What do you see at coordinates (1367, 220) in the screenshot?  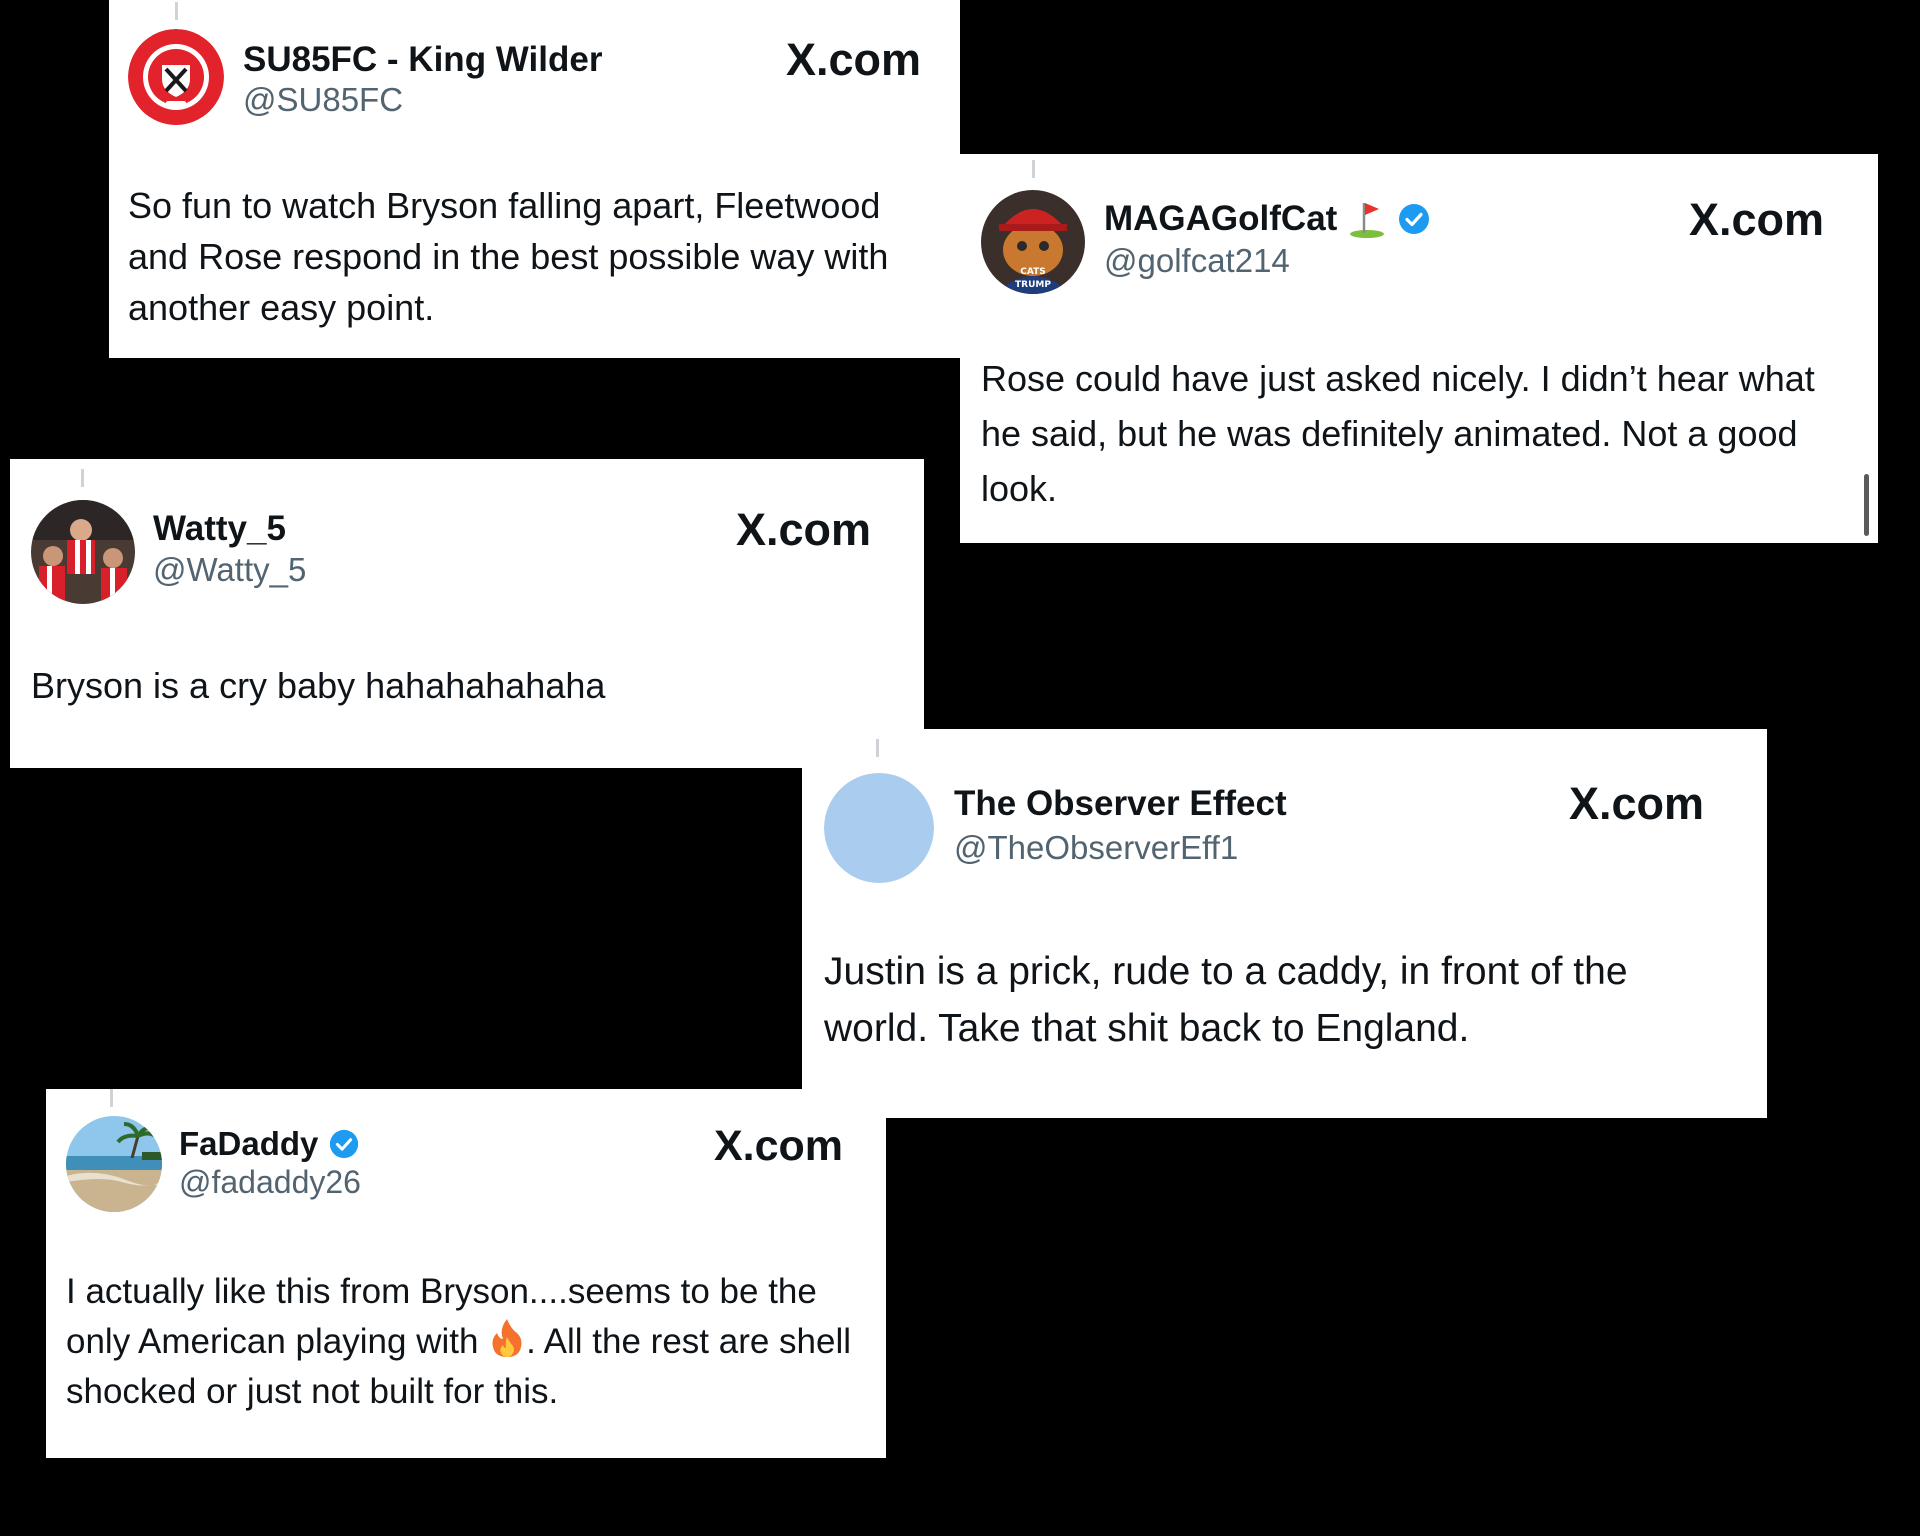 I see `golf-flag-icon` at bounding box center [1367, 220].